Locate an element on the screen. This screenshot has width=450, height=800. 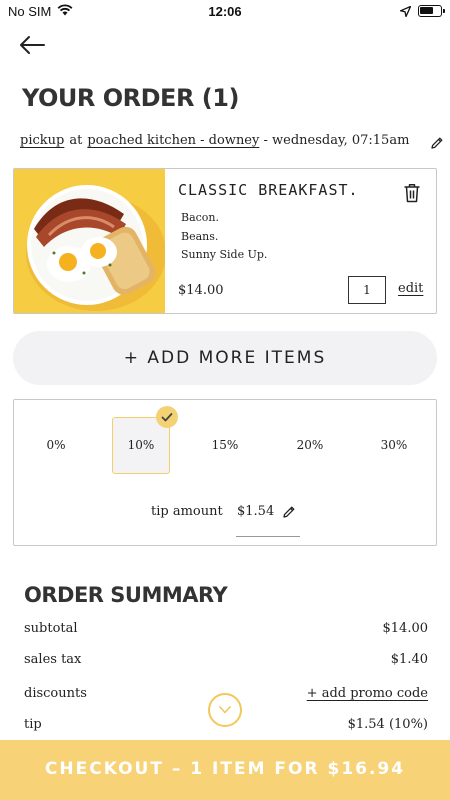
arrow-left-icon is located at coordinates (32, 45).